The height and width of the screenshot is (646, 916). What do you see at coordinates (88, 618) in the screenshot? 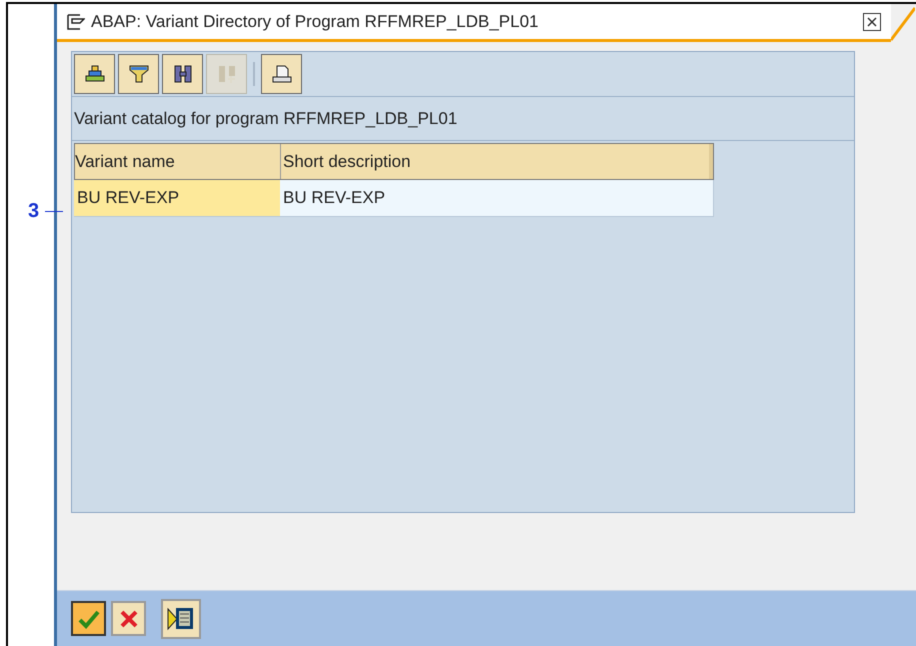
I see `confirm-button` at bounding box center [88, 618].